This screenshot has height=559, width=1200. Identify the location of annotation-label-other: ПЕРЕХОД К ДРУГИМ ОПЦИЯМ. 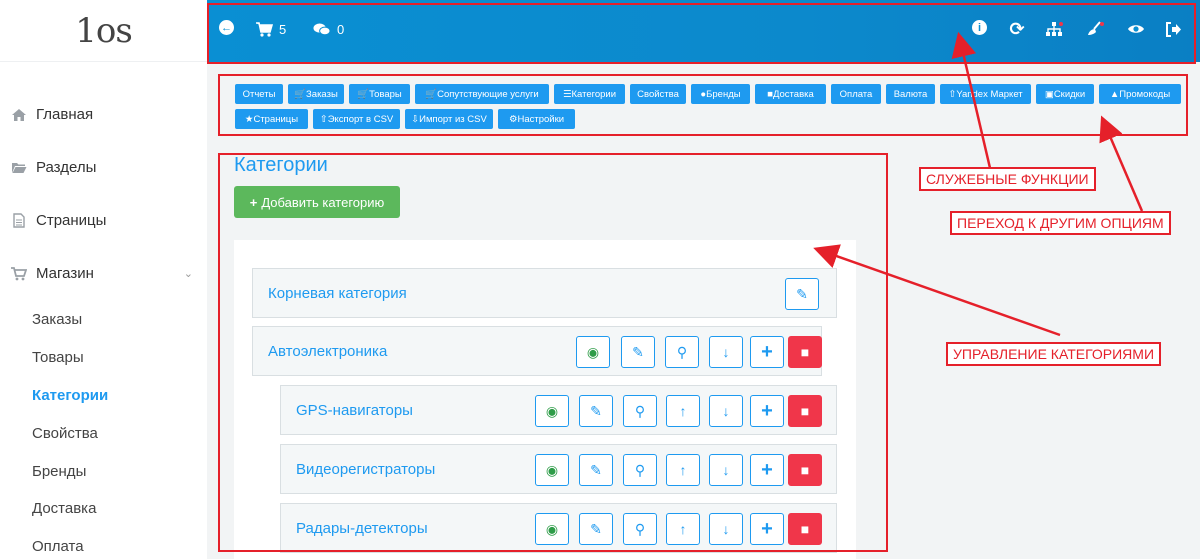
(1060, 223).